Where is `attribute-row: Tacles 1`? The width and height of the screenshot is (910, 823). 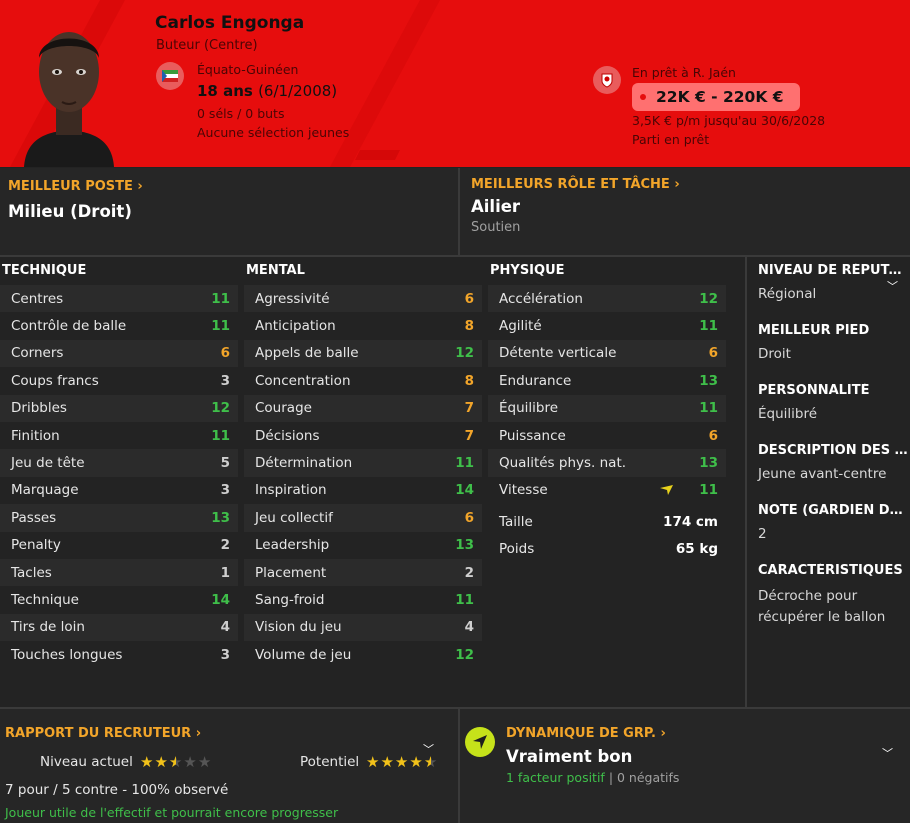 attribute-row: Tacles 1 is located at coordinates (119, 572).